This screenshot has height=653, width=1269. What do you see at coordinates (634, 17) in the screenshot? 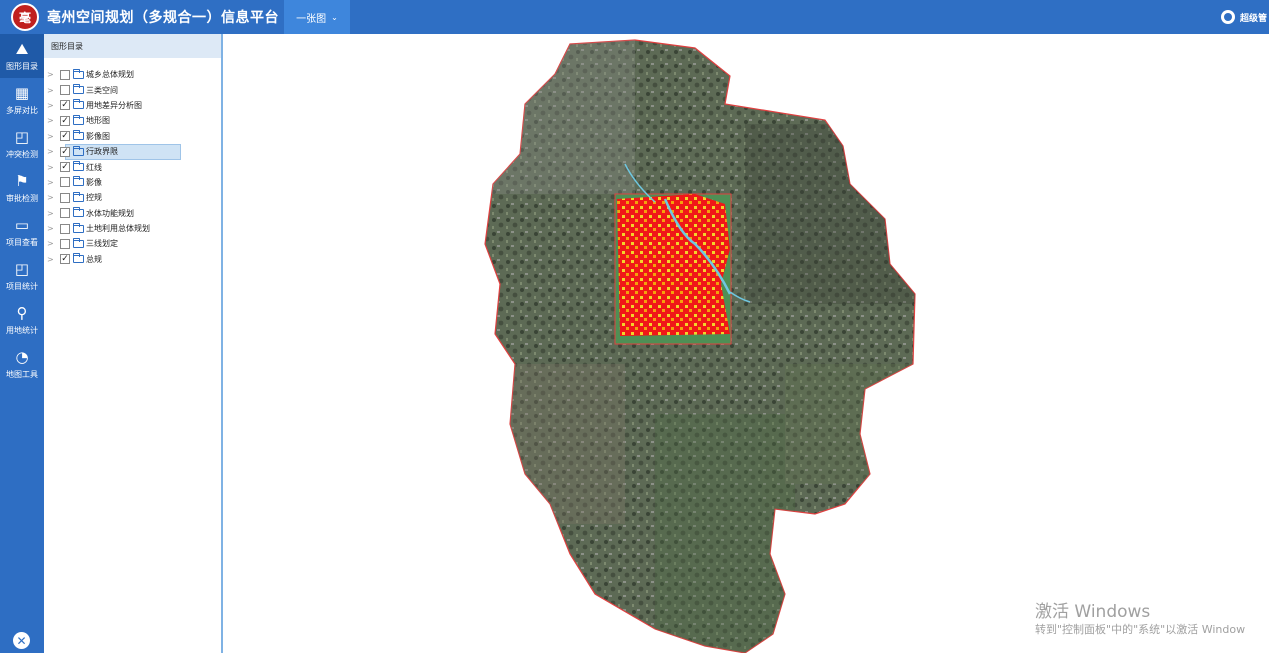
I see `top-header: 毫 亳州空间规划（多规合一）信息平台 一张图 ⌄ 超级管` at bounding box center [634, 17].